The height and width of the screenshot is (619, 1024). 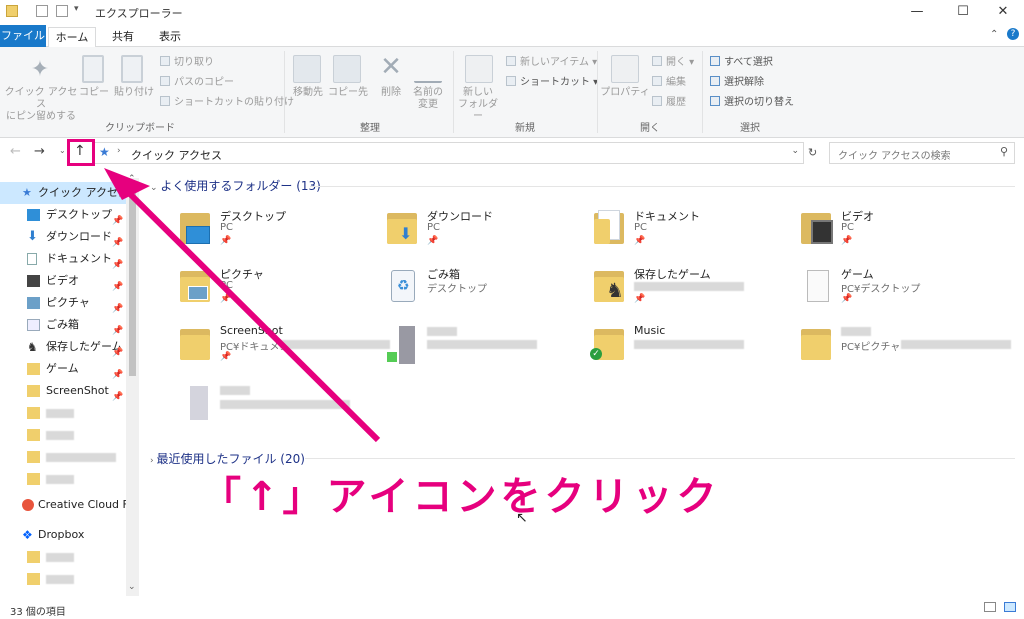 What do you see at coordinates (522, 518) in the screenshot?
I see `mouse-cursor-icon: ↖` at bounding box center [522, 518].